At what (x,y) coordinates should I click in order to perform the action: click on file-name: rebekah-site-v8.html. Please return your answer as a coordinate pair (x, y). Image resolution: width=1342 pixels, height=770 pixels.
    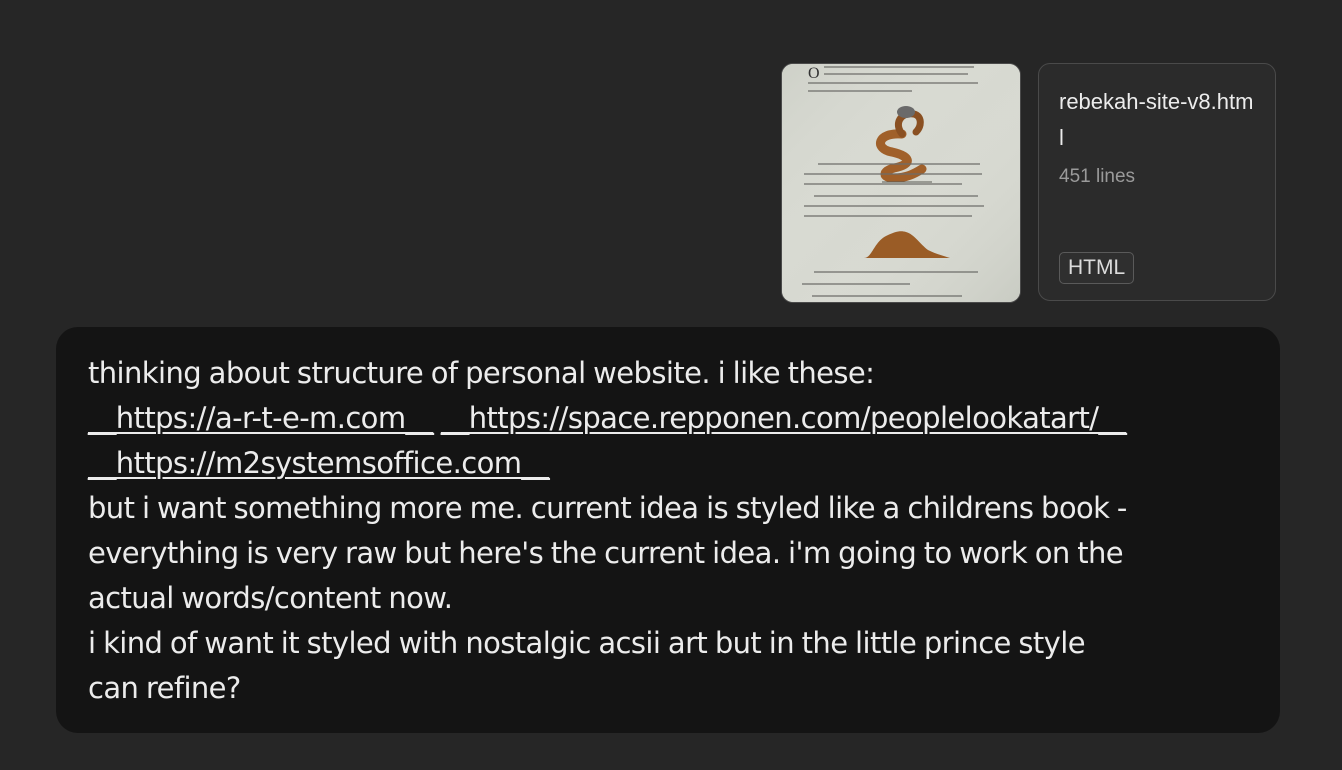
    Looking at the image, I should click on (1156, 119).